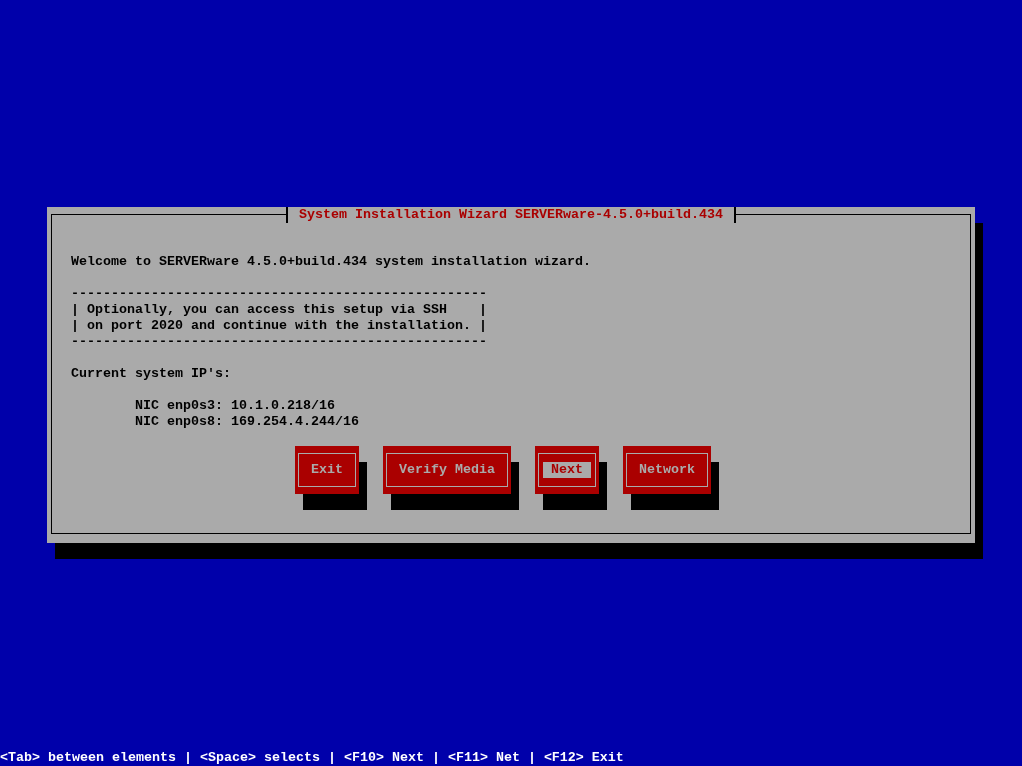 This screenshot has width=1022, height=766. Describe the element at coordinates (151, 374) in the screenshot. I see `ip-heading: Current system IP's:` at that location.